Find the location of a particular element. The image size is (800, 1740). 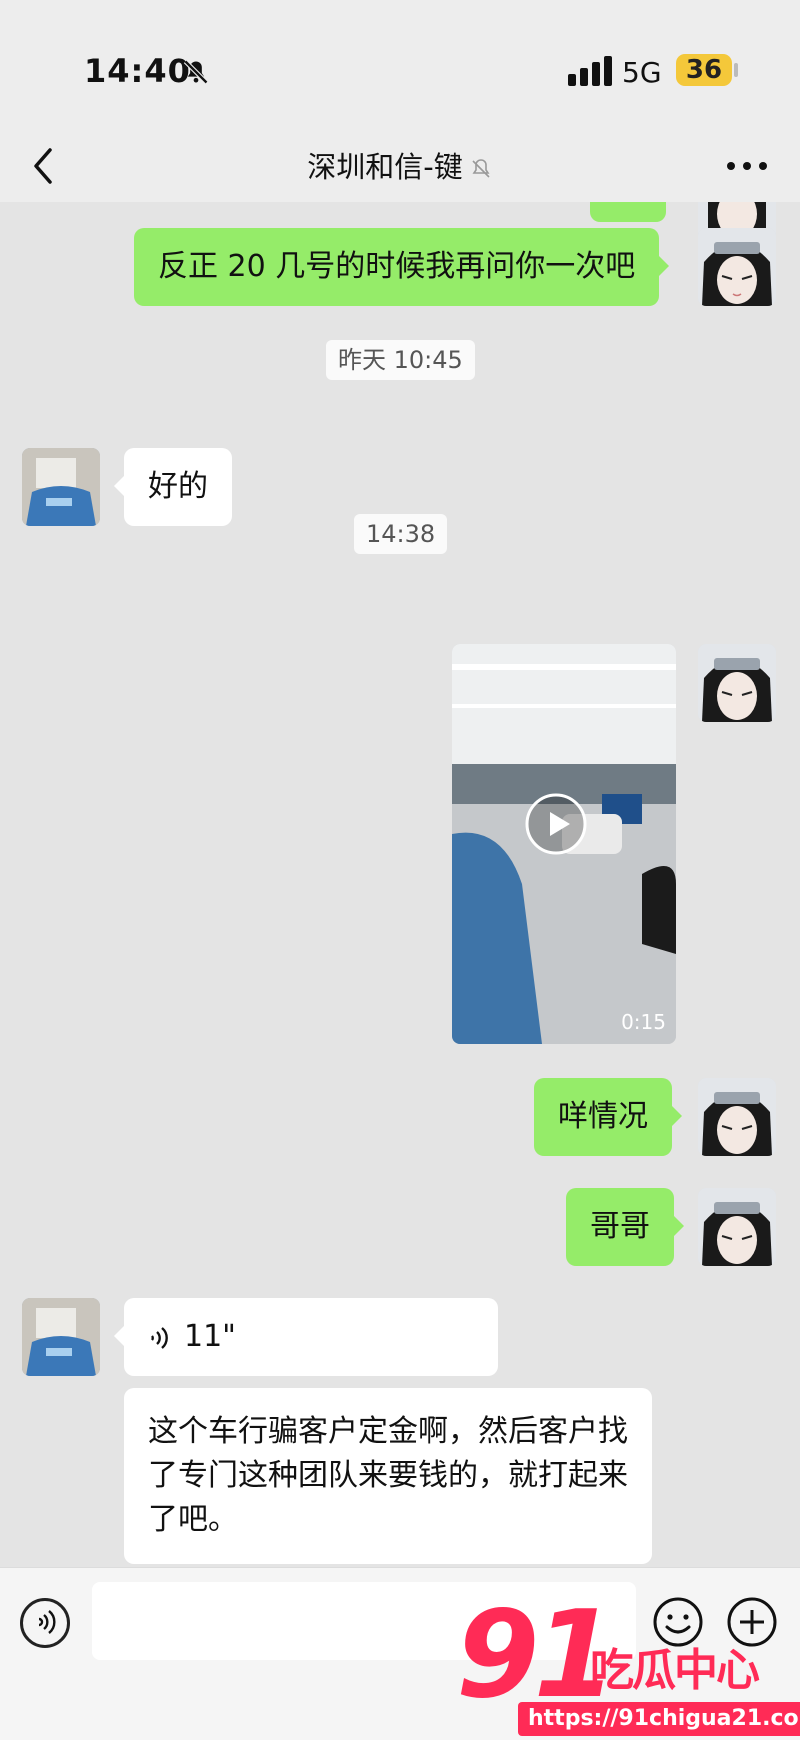

watermark: 91 吃瓜中心 https://91chigua21.com is located at coordinates (628, 1666).